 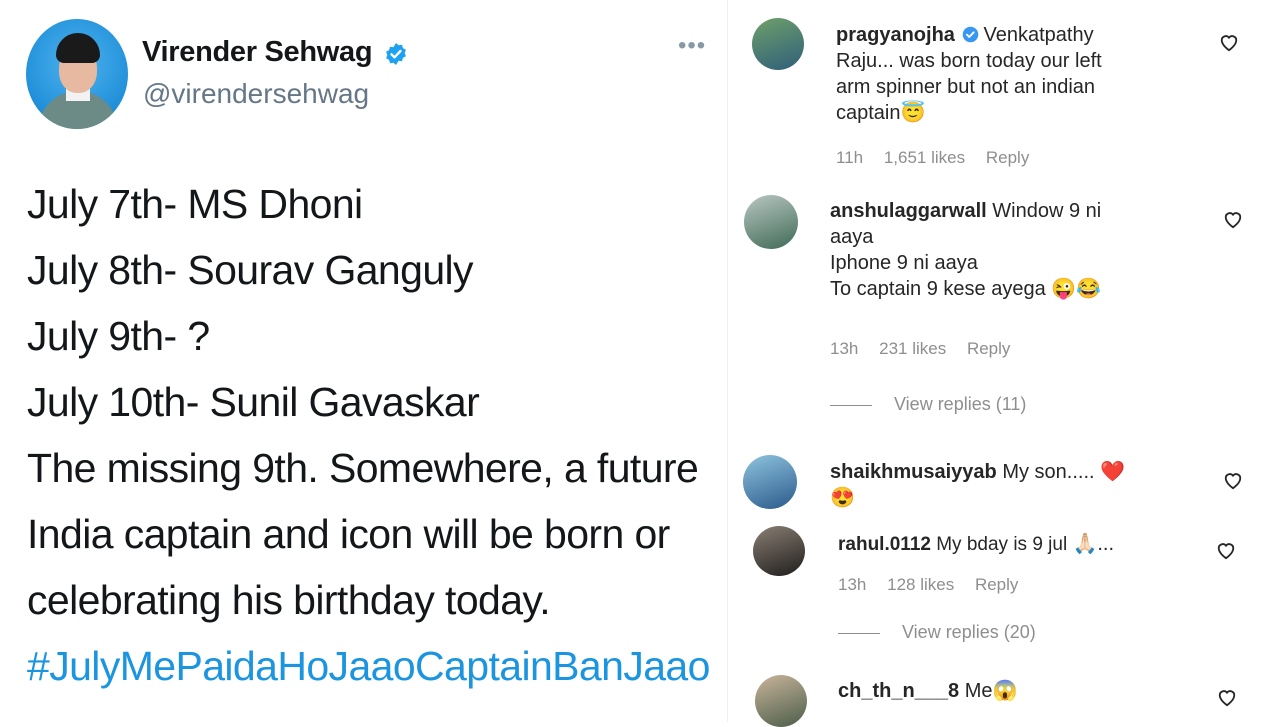 What do you see at coordinates (938, 289) in the screenshot?
I see `comment-line: To captain 9 kese ayega` at bounding box center [938, 289].